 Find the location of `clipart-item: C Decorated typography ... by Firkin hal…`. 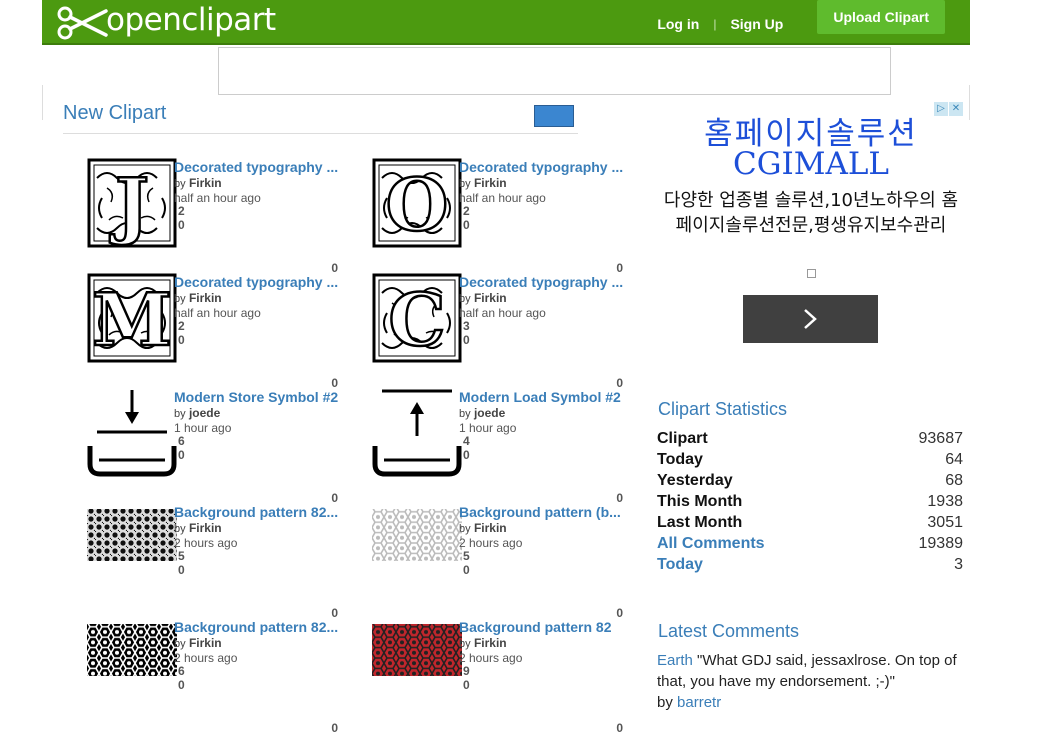

clipart-item: C Decorated typography ... by Firkin hal… is located at coordinates (502, 331).